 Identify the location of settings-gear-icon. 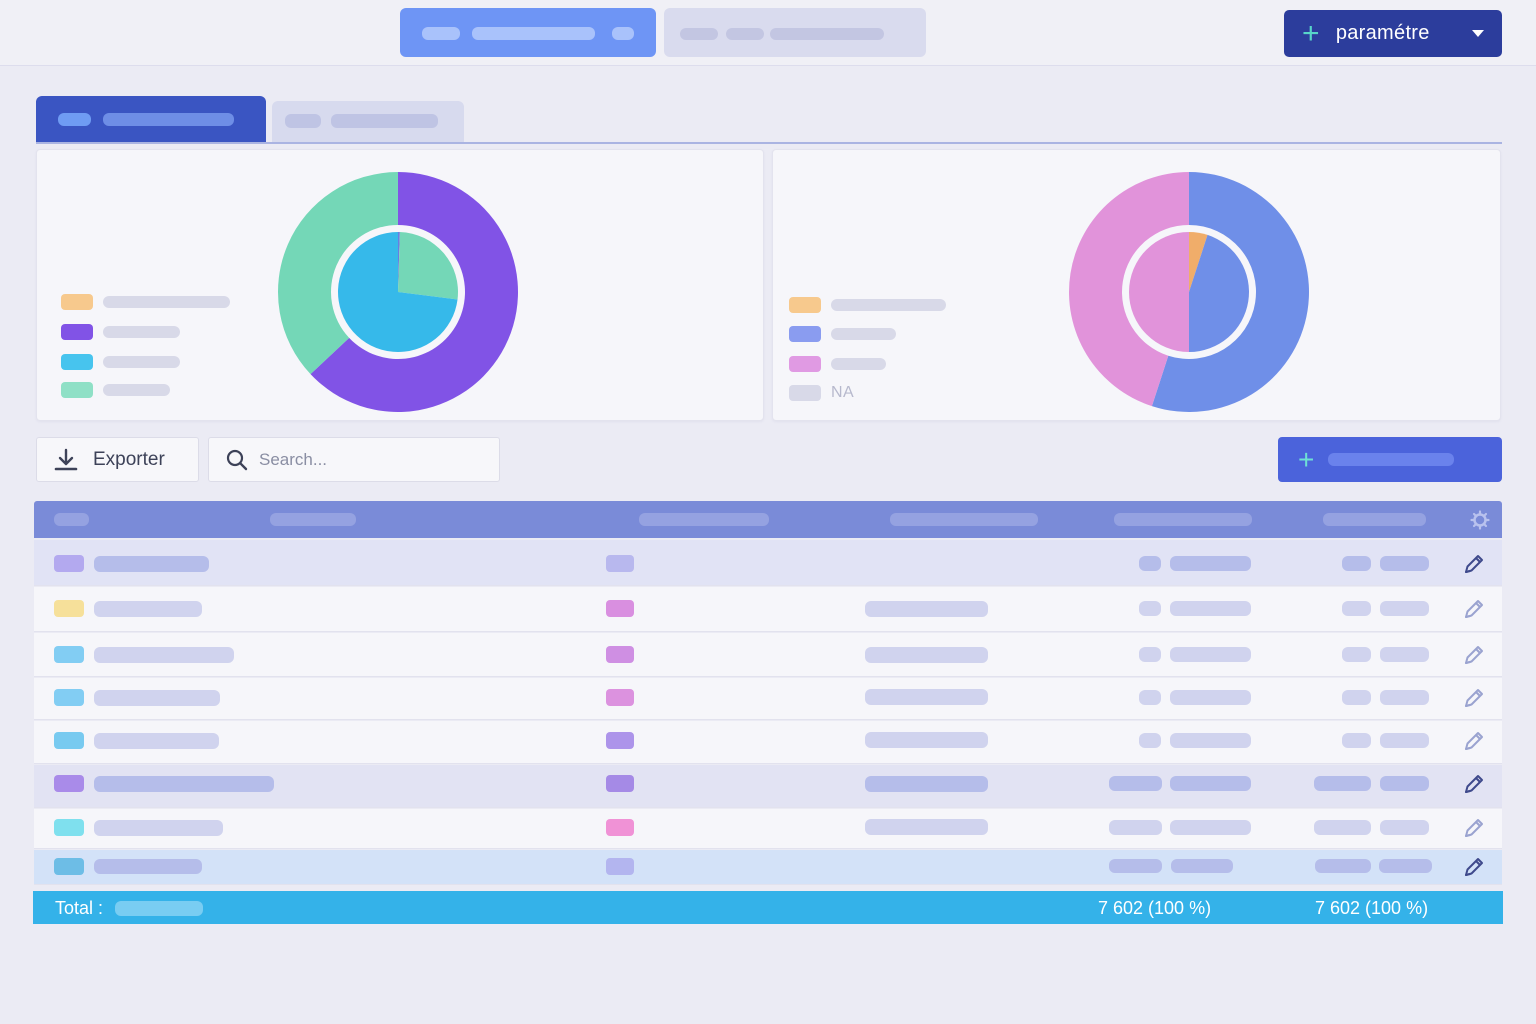
(1480, 520).